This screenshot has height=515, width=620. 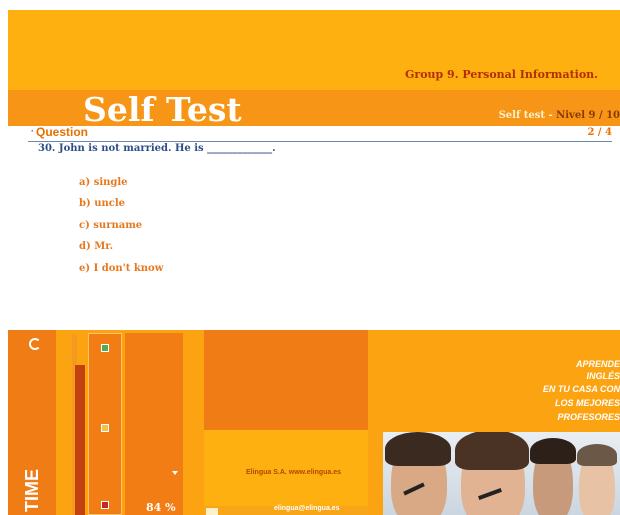 I want to click on progress-fill, so click(x=80, y=440).